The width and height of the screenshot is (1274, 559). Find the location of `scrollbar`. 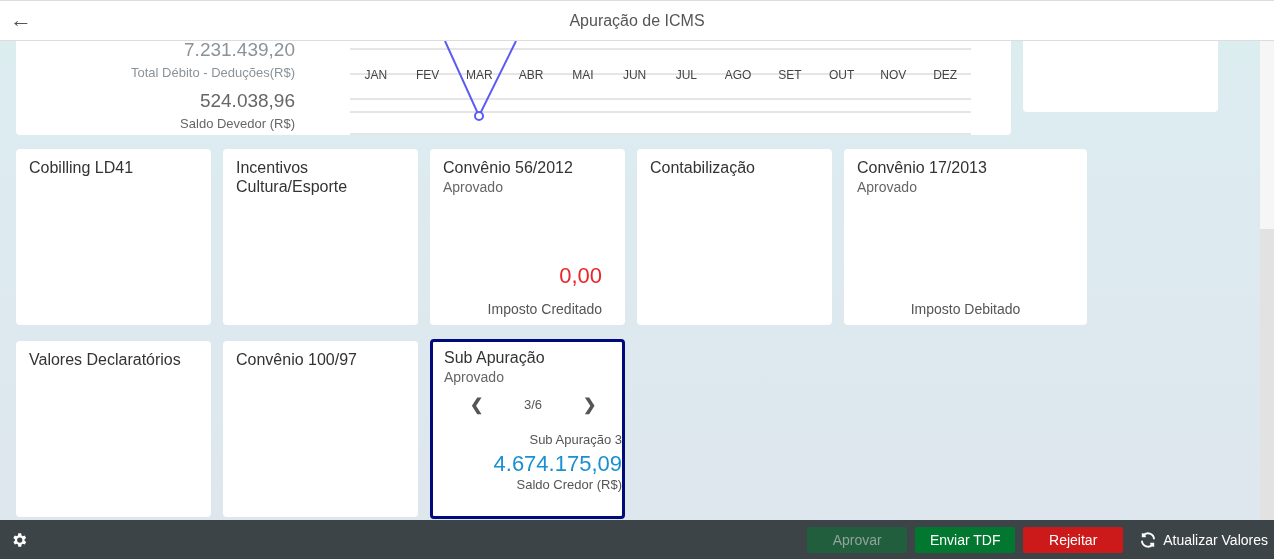

scrollbar is located at coordinates (1267, 280).